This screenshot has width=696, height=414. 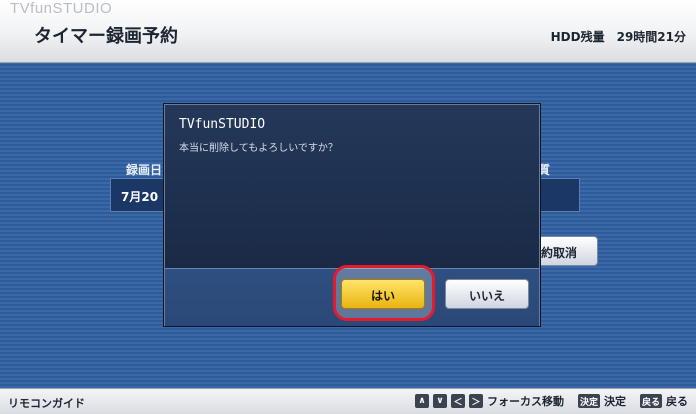 What do you see at coordinates (258, 148) in the screenshot?
I see `dialog-message: 本当に削除してもよろしいですか？` at bounding box center [258, 148].